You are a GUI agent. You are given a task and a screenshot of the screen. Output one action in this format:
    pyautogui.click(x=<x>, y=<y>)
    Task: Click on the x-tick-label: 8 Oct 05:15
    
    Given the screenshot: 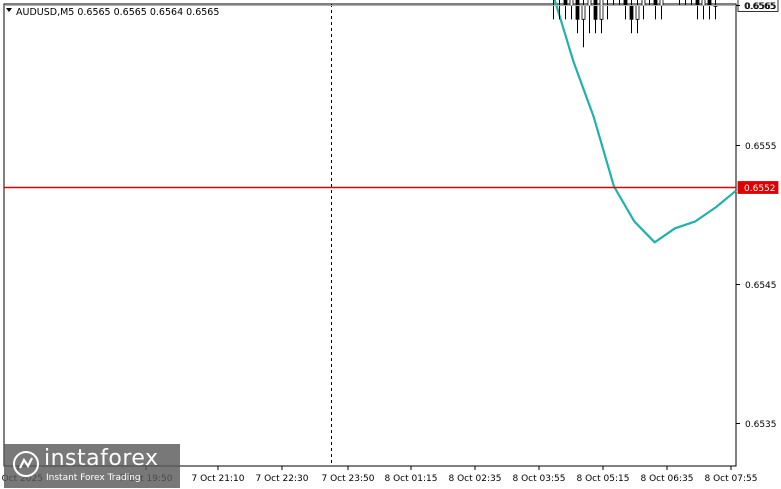 What is the action you would take?
    pyautogui.click(x=603, y=479)
    